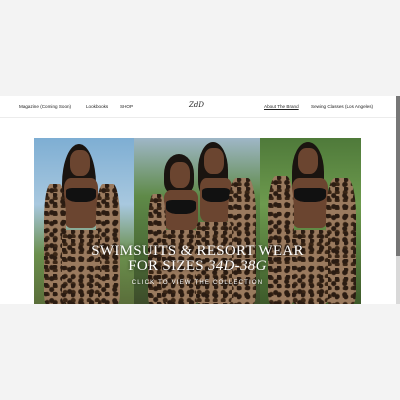  I want to click on view-collection-link: CLICK TO VIEW THE COLLECTION, so click(197, 283).